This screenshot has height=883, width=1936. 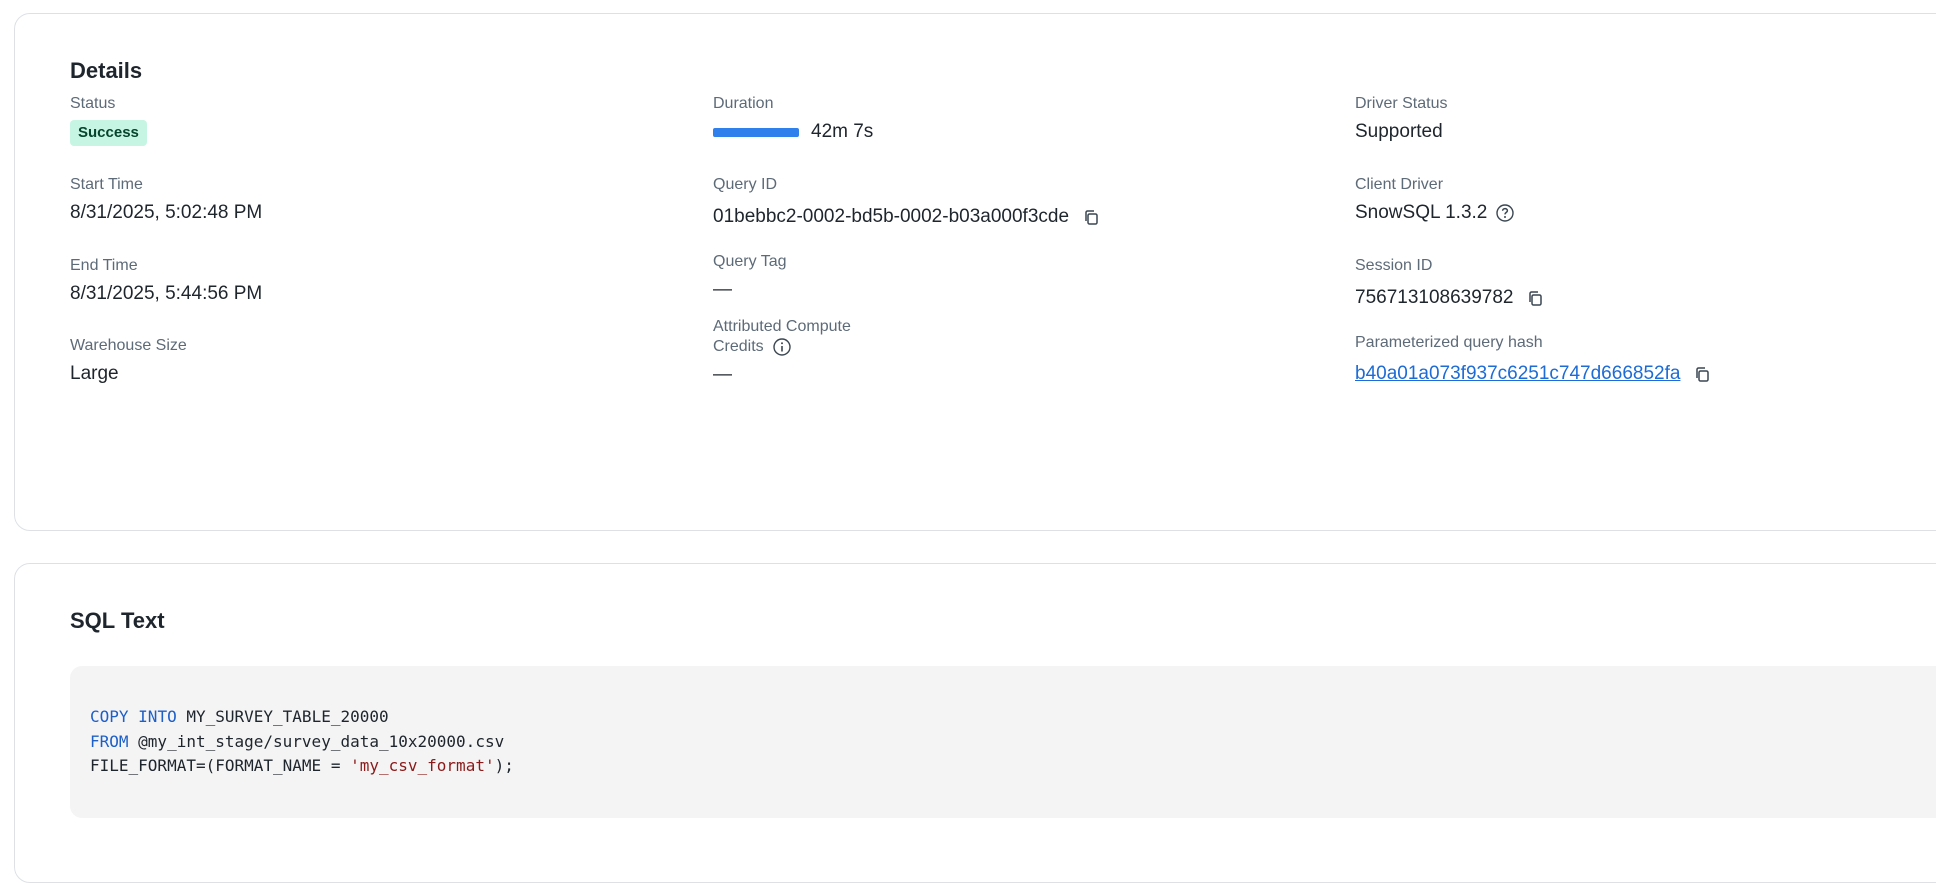 What do you see at coordinates (738, 346) in the screenshot?
I see `attributed-credits-label-line2: Credits` at bounding box center [738, 346].